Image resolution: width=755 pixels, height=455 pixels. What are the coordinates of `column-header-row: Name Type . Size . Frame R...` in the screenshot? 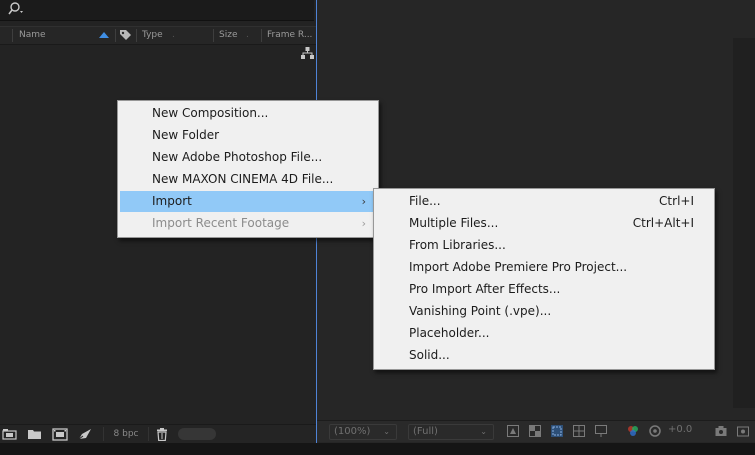 It's located at (158, 35).